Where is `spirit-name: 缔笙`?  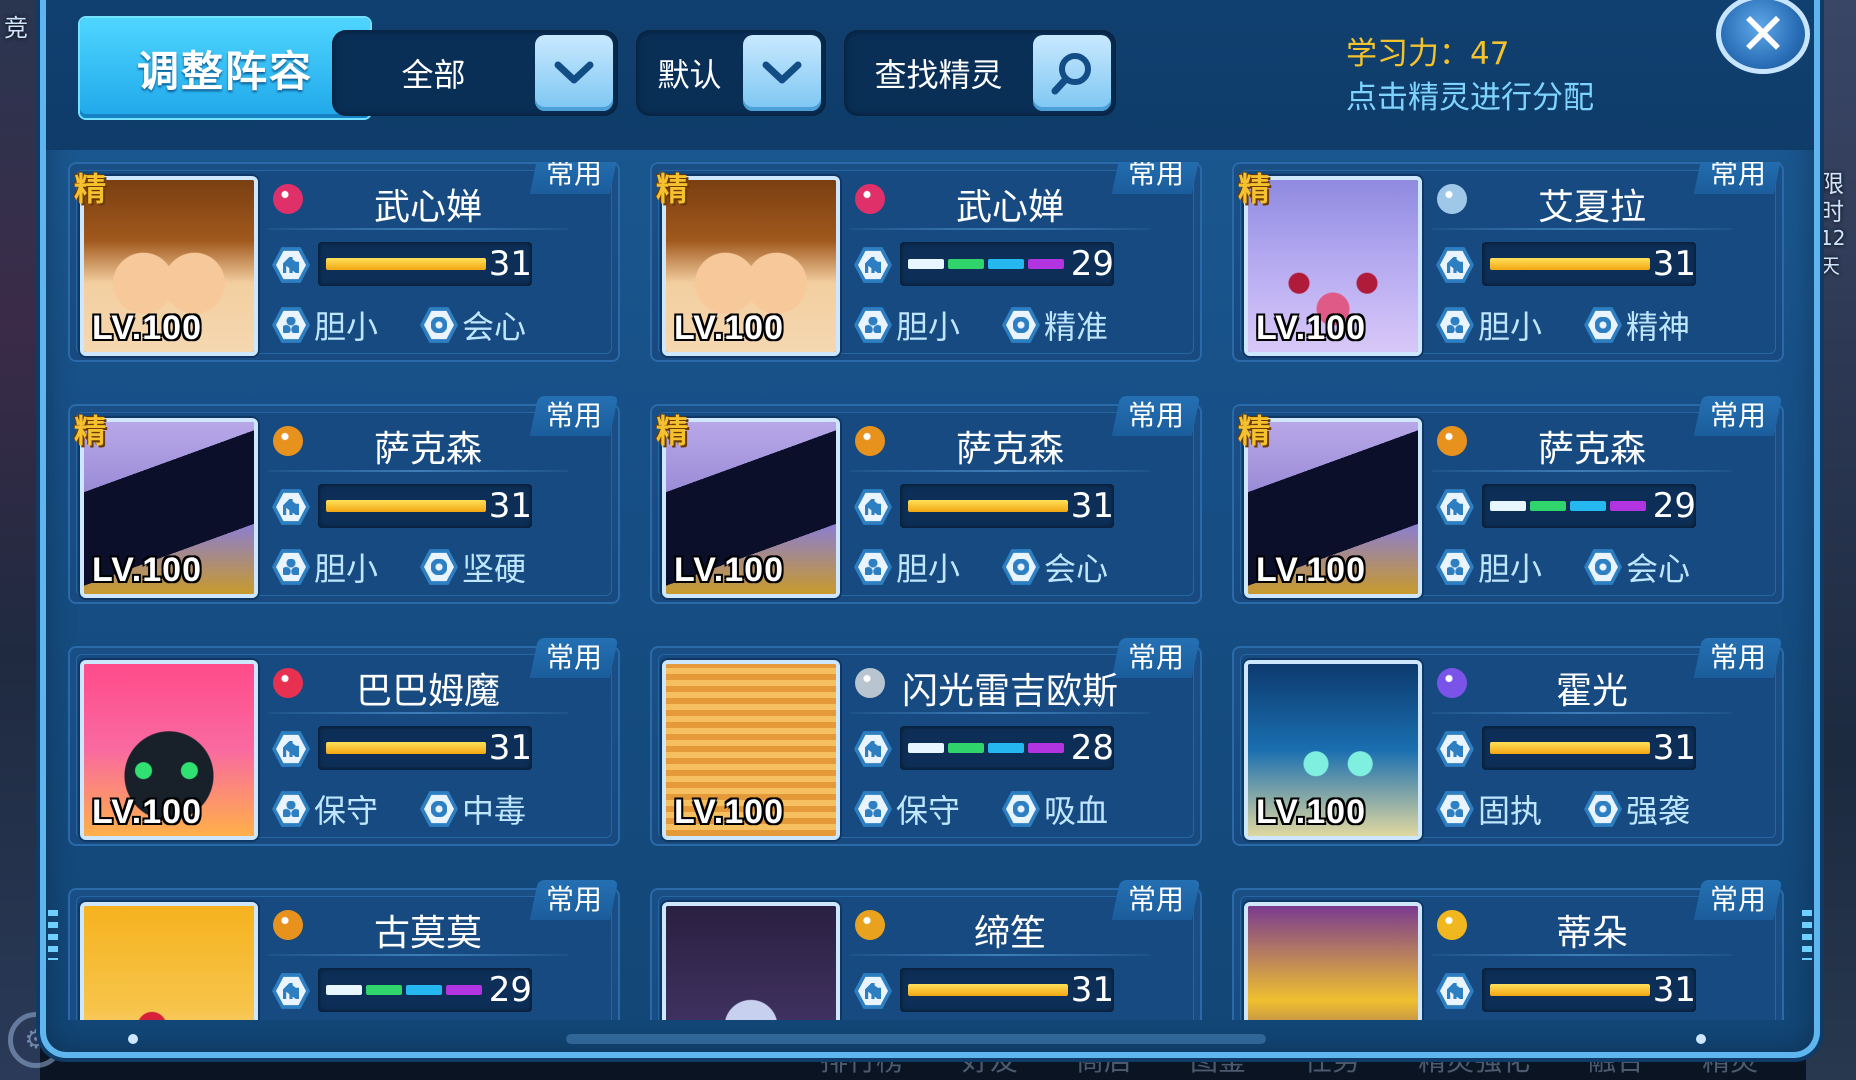 spirit-name: 缔笙 is located at coordinates (1009, 933).